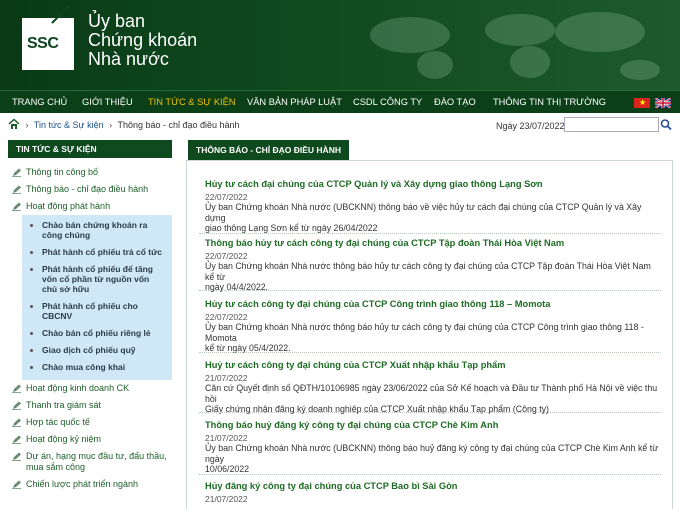 Image resolution: width=680 pixels, height=509 pixels. Describe the element at coordinates (97, 252) in the screenshot. I see `submenu-stock-dividend: Phát hành cổ phiếu trả cổ tức` at that location.